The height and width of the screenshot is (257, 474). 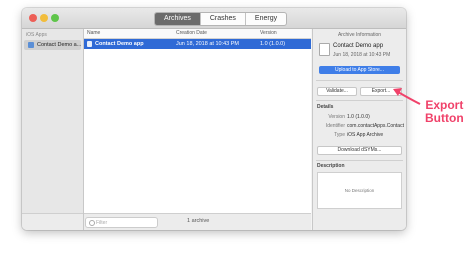 What do you see at coordinates (362, 55) in the screenshot?
I see `archive-date: Jun 18, 2018 at 10:43 PM` at bounding box center [362, 55].